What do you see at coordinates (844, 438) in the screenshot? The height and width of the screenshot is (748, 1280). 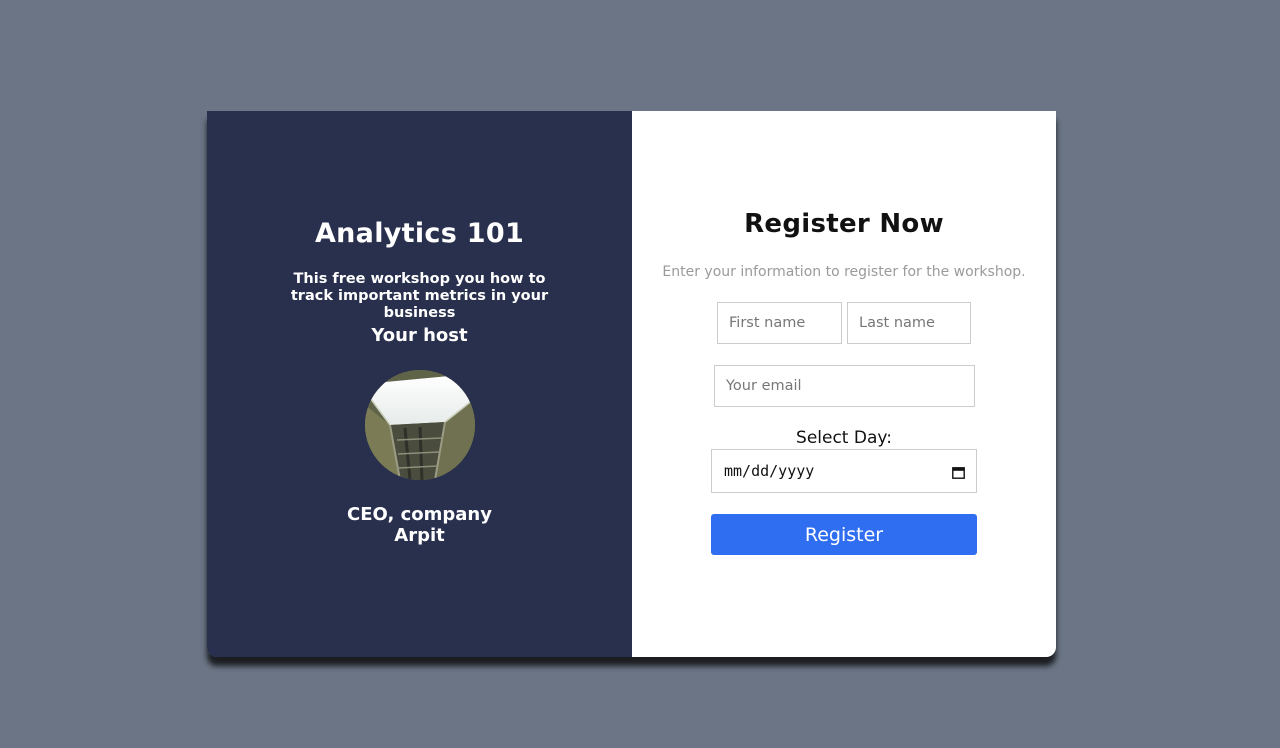 I see `select-day-label: Select Day:` at bounding box center [844, 438].